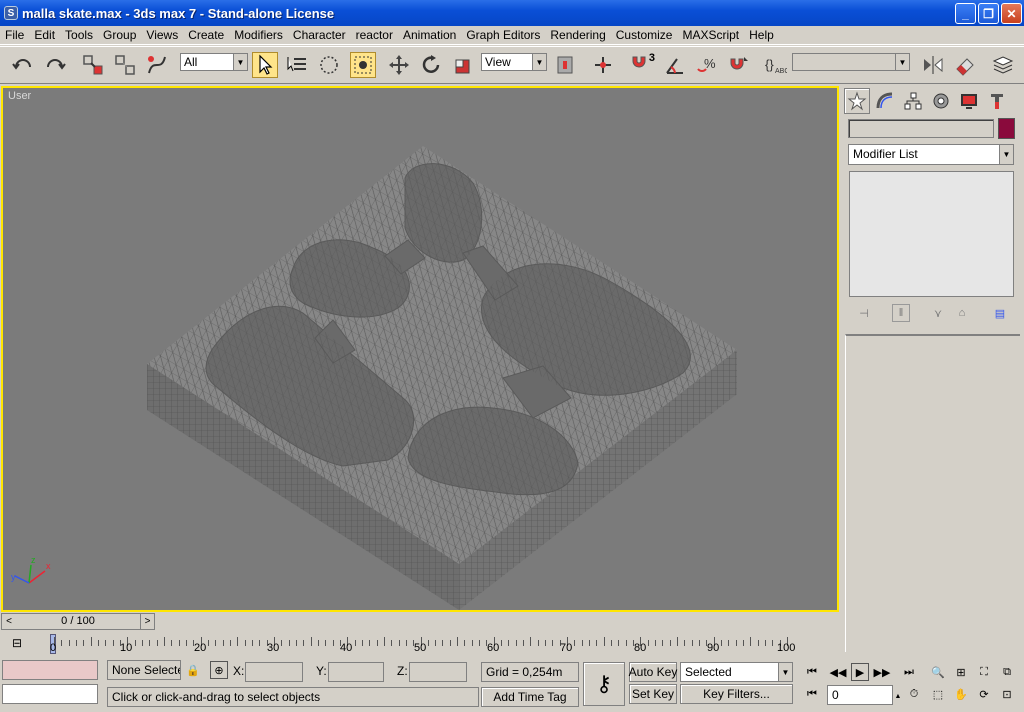 Image resolution: width=1024 pixels, height=712 pixels. Describe the element at coordinates (961, 672) in the screenshot. I see `zoom-all-icon: ⊞` at that location.